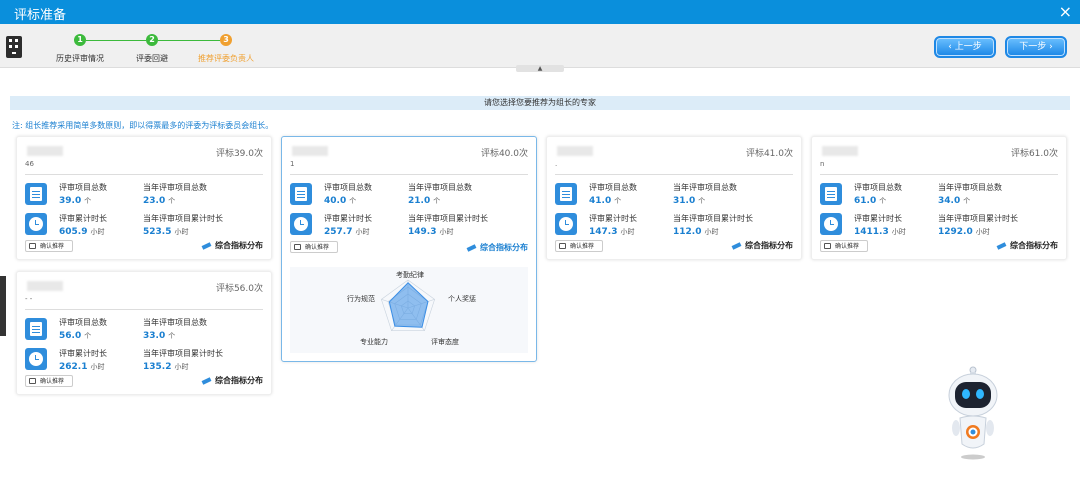  I want to click on evaluation-count: 评标40.0次, so click(504, 154).